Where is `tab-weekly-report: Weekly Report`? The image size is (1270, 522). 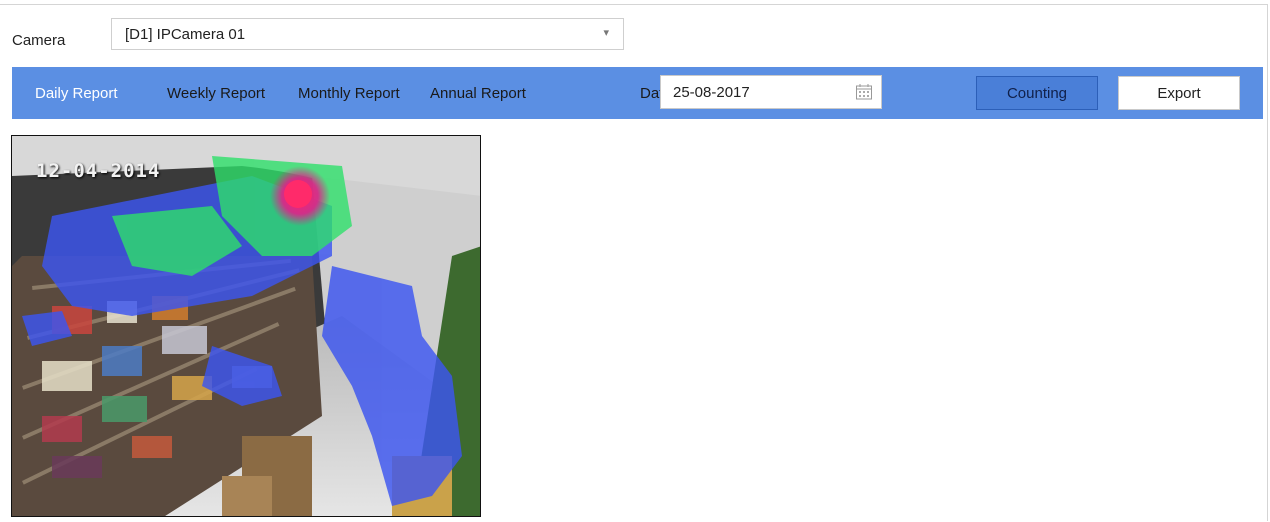
tab-weekly-report: Weekly Report is located at coordinates (216, 93).